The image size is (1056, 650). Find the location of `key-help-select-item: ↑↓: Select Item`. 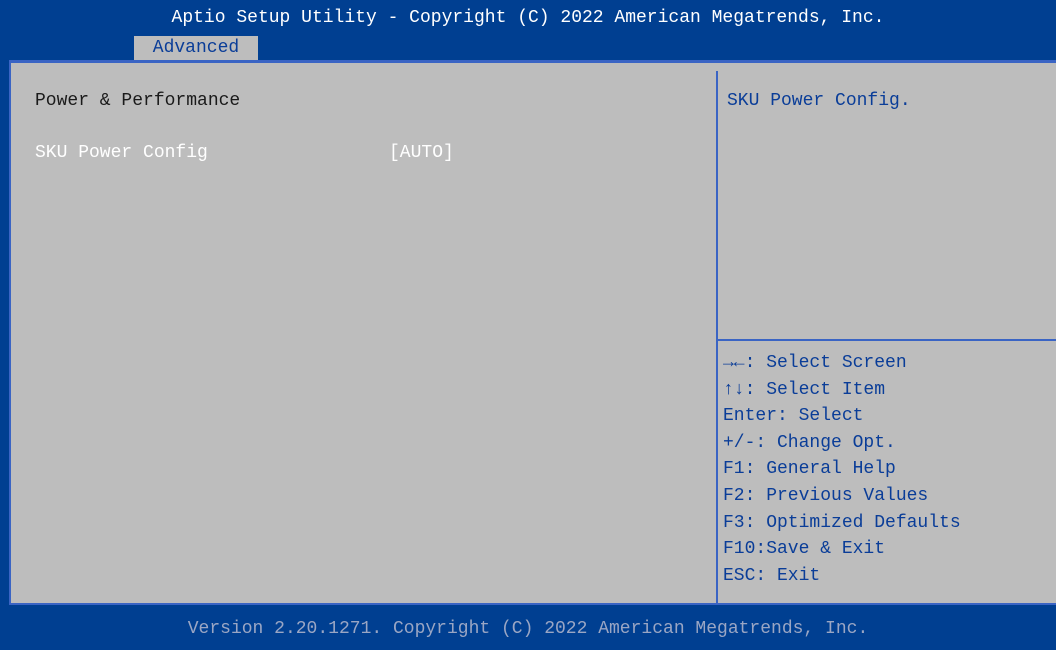

key-help-select-item: ↑↓: Select Item is located at coordinates (804, 389).